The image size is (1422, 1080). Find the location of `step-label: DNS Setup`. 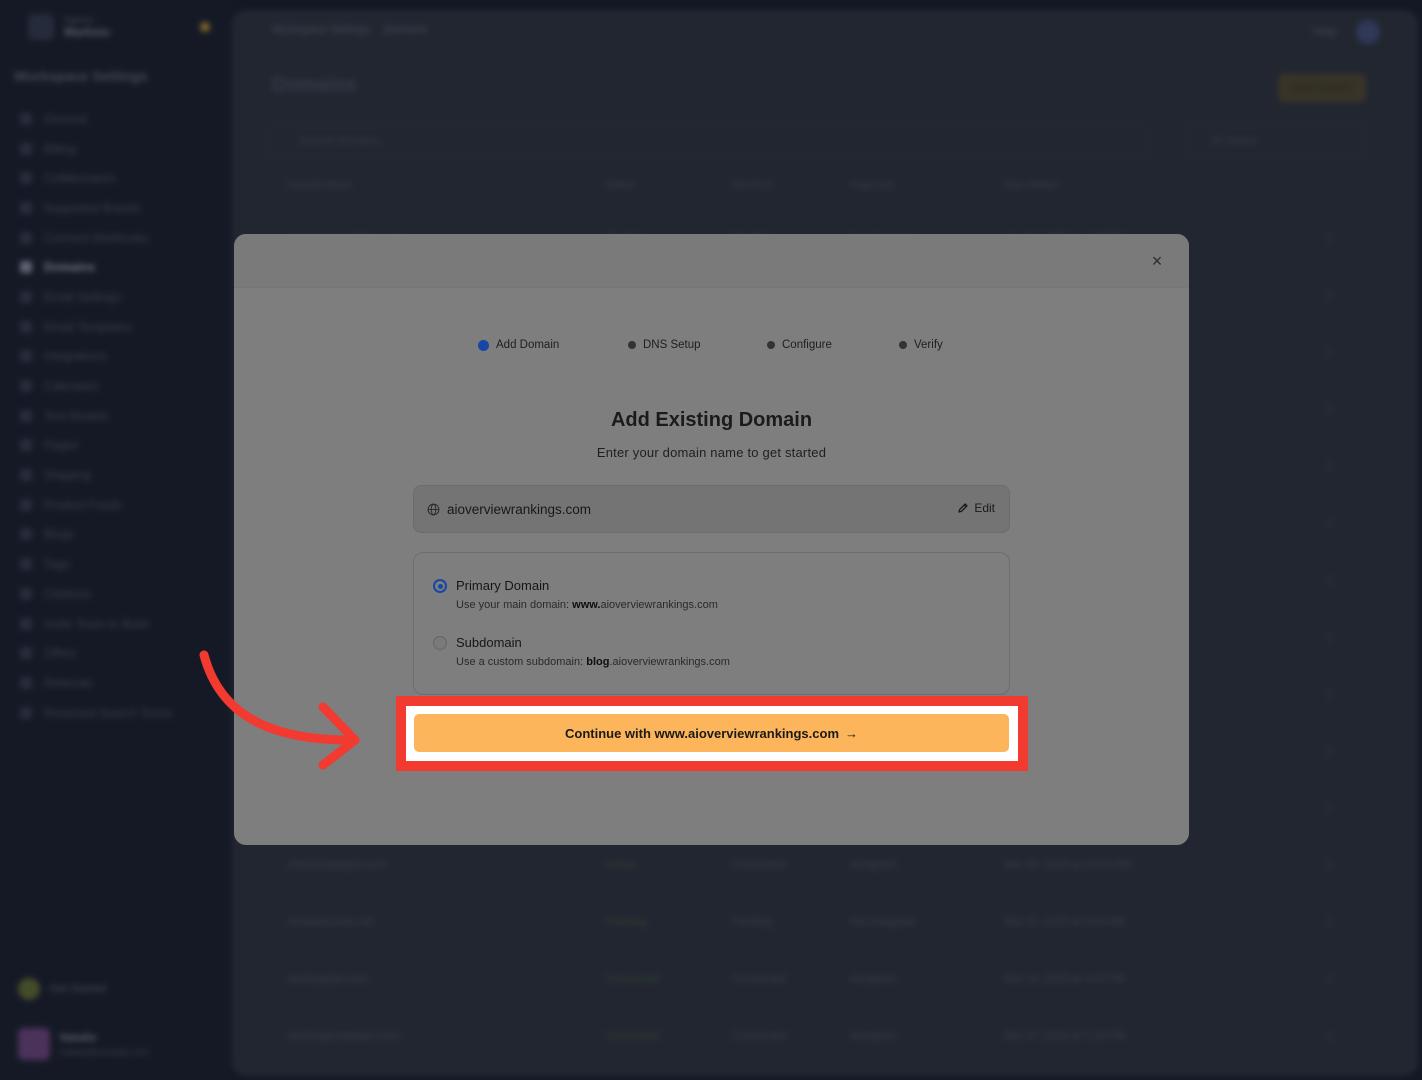

step-label: DNS Setup is located at coordinates (672, 345).